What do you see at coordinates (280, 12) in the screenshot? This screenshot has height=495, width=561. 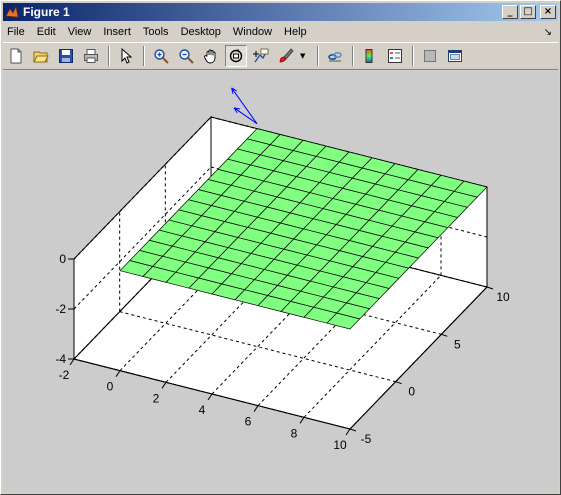 I see `title-bar: Figure 1 _ □ ×` at bounding box center [280, 12].